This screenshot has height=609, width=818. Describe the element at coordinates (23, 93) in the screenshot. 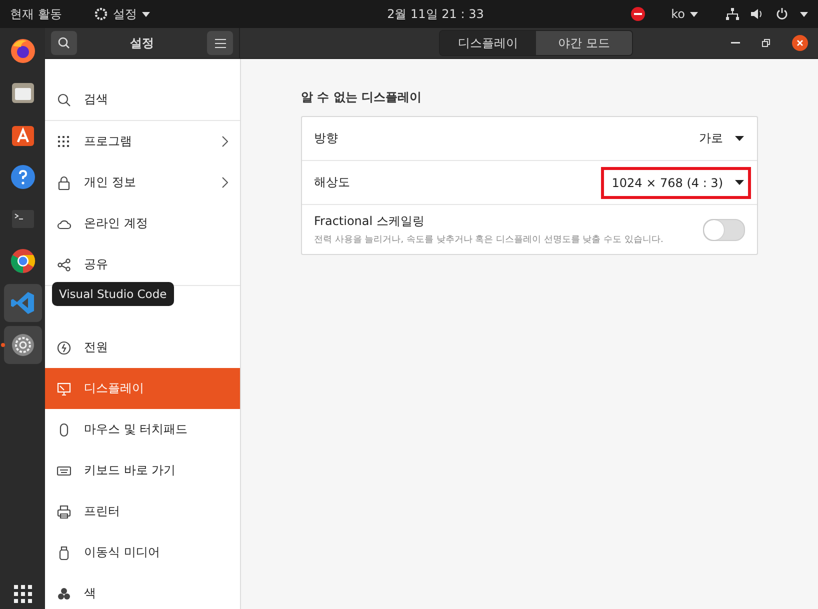

I see `files-icon` at that location.